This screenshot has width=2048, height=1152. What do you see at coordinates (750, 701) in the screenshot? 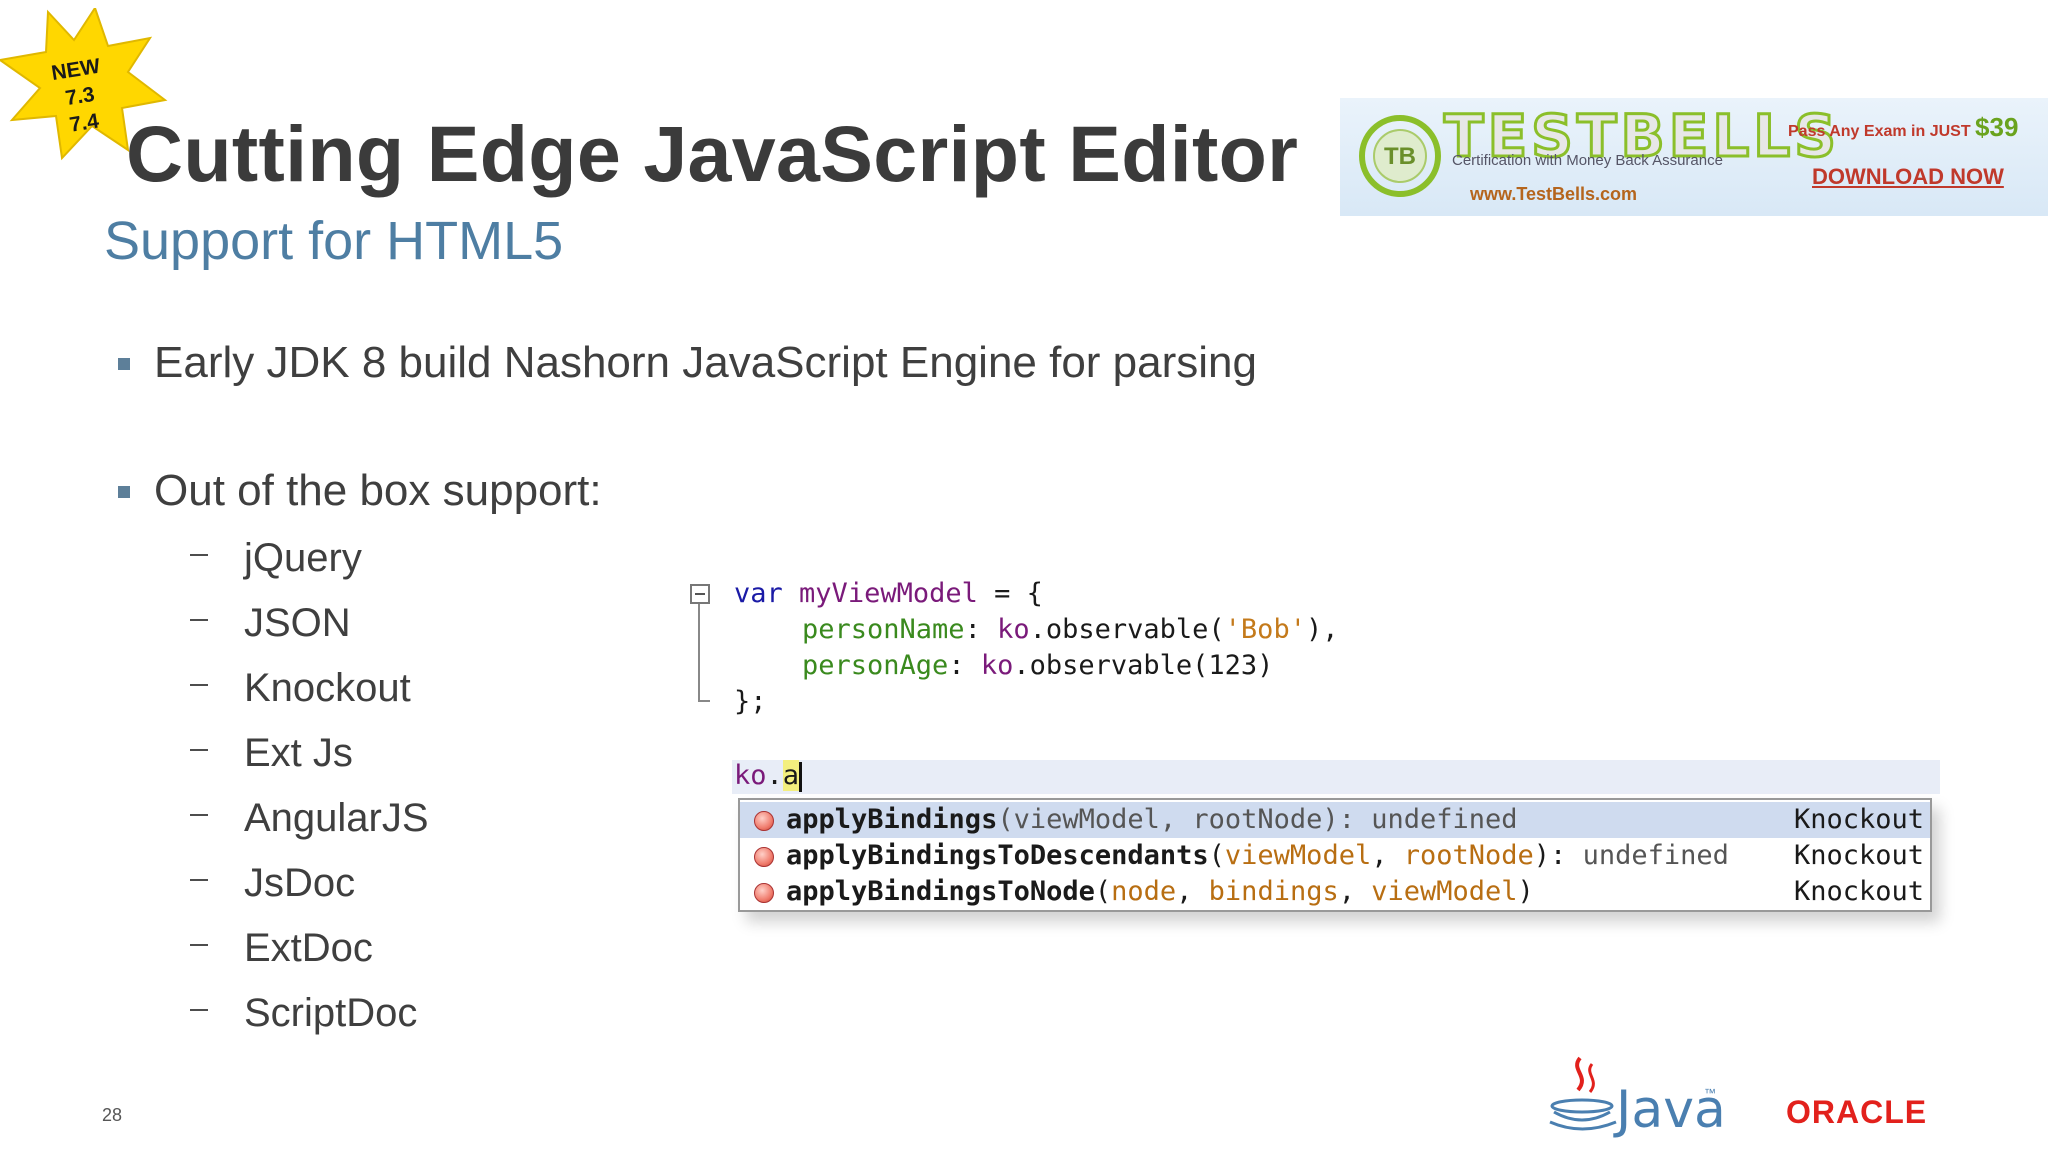
I see `code-line-4: };` at bounding box center [750, 701].